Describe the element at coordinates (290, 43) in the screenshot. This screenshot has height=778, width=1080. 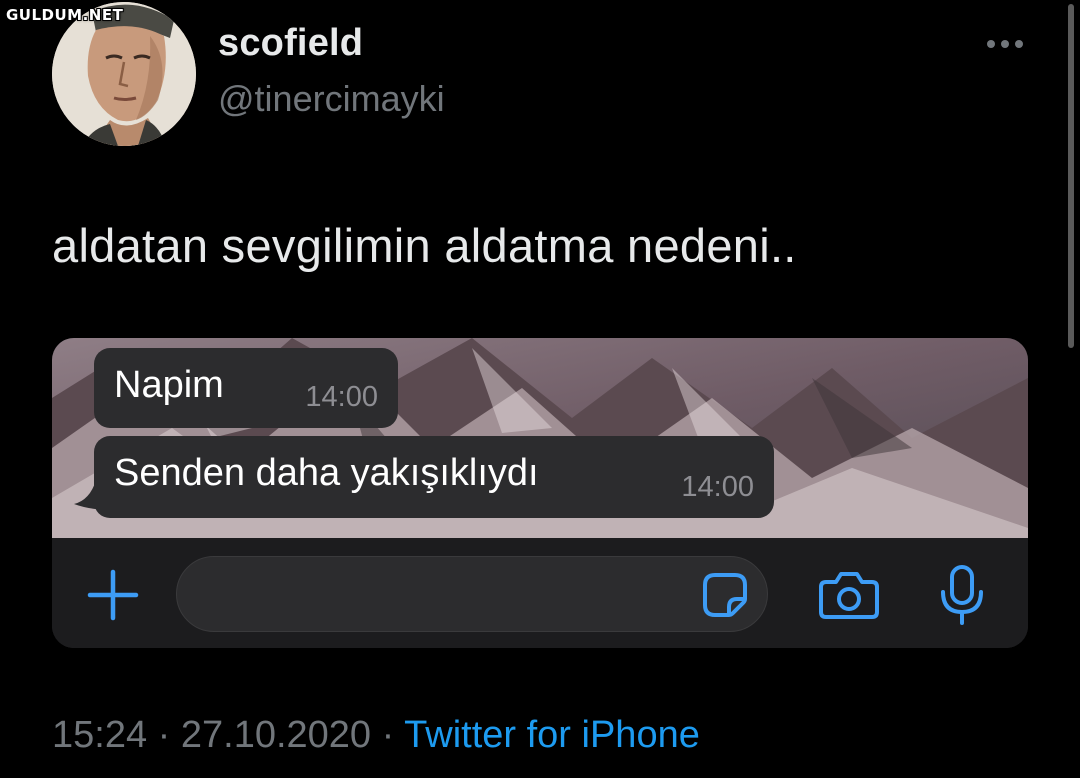
I see `author-display-name: scofield` at that location.